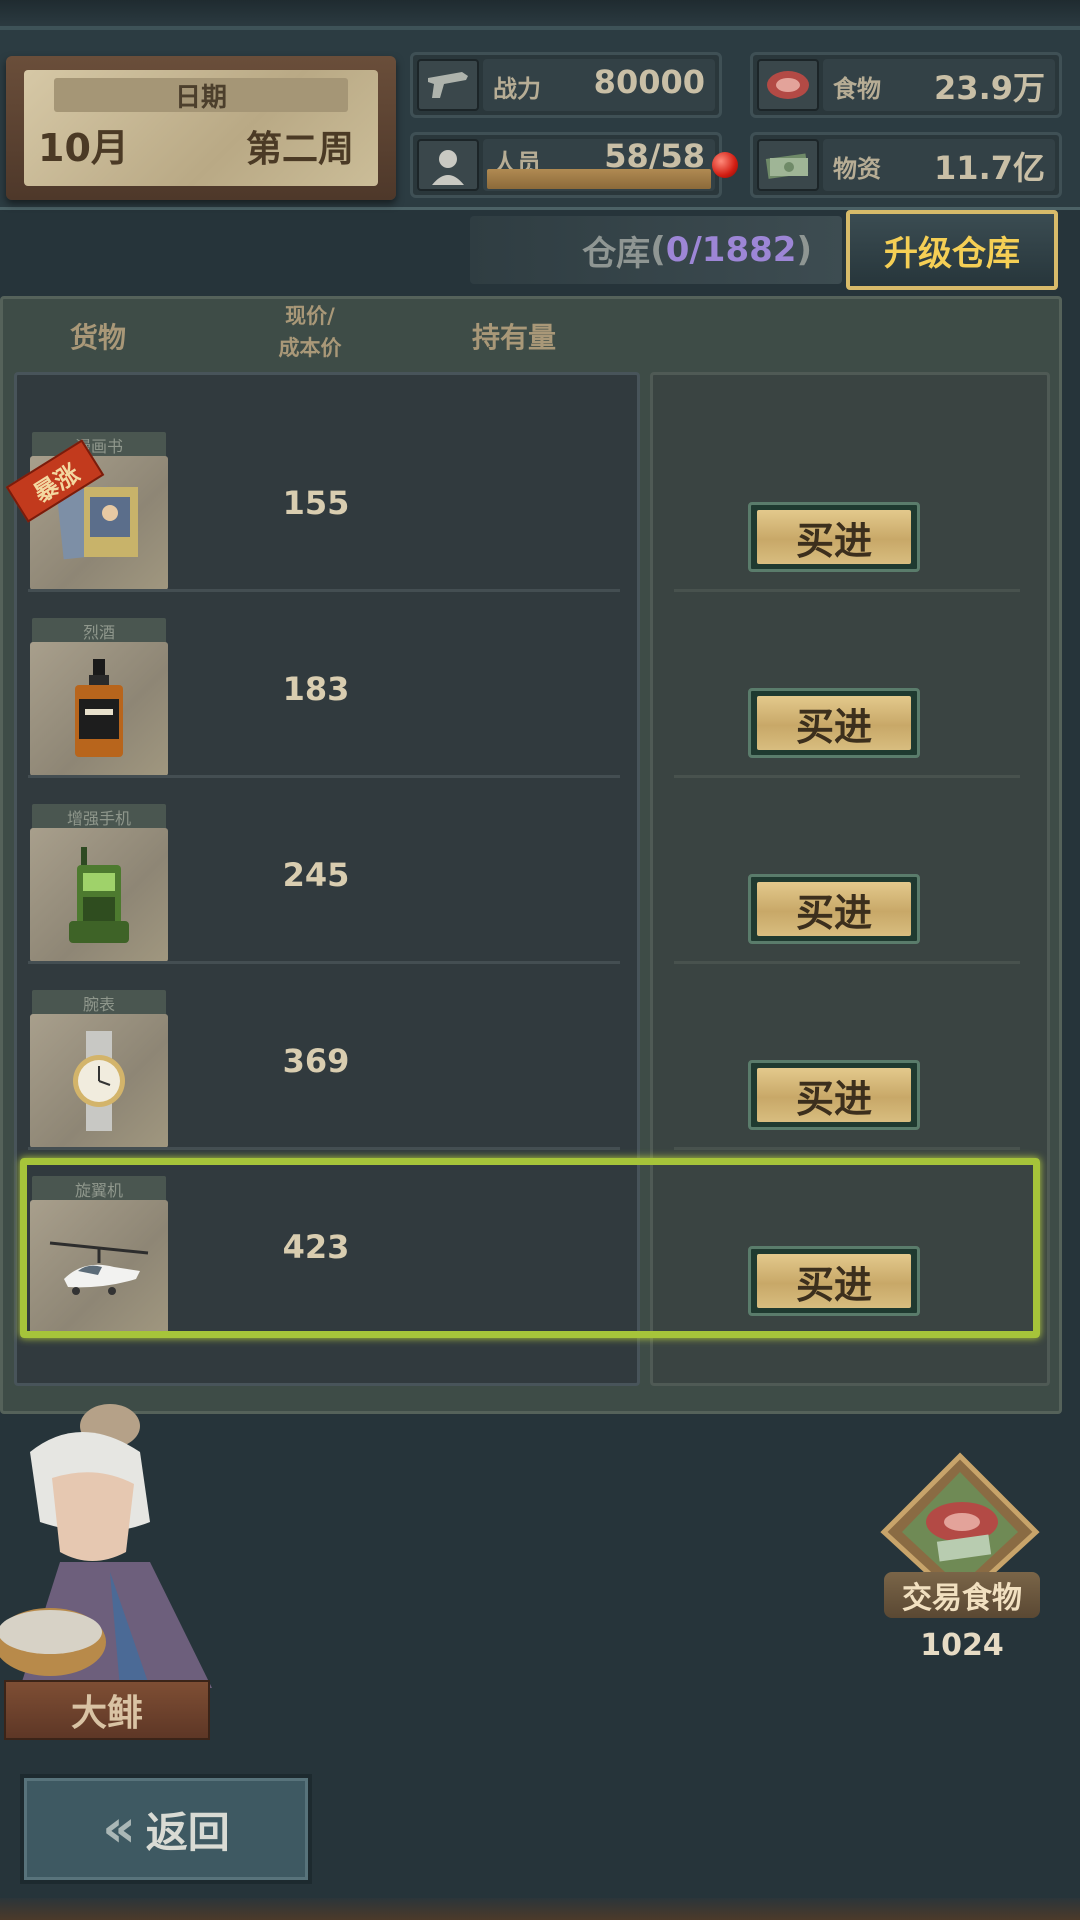 This screenshot has width=1080, height=1920. Describe the element at coordinates (316, 503) in the screenshot. I see `item-price: 155` at that location.